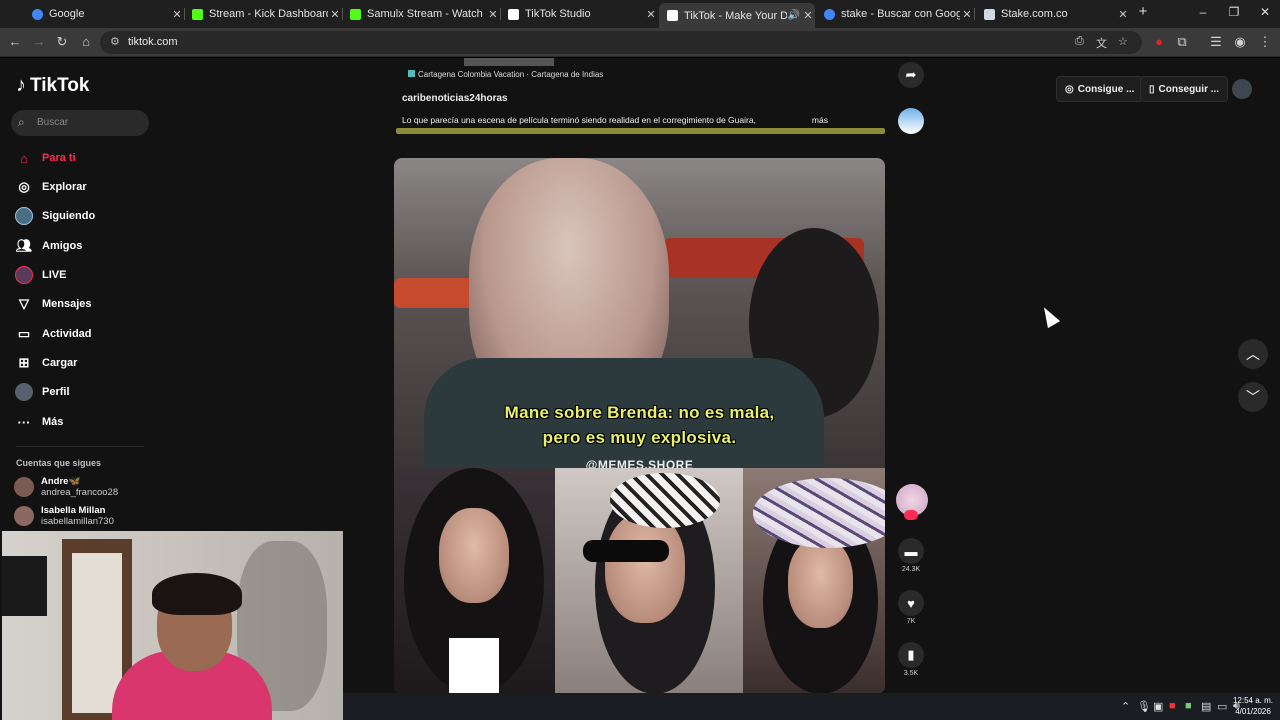 This screenshot has height=720, width=1280. Describe the element at coordinates (42, 392) in the screenshot. I see `sidebar-item-perfil: Perfil` at that location.